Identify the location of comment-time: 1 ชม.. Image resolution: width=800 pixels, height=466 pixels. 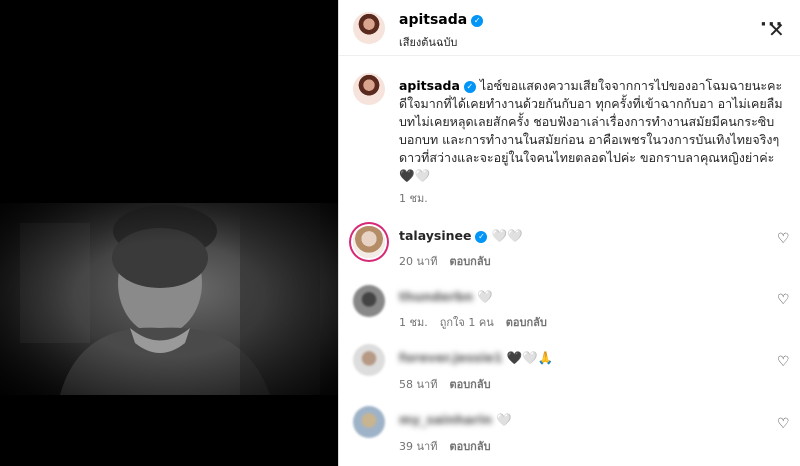
(413, 322).